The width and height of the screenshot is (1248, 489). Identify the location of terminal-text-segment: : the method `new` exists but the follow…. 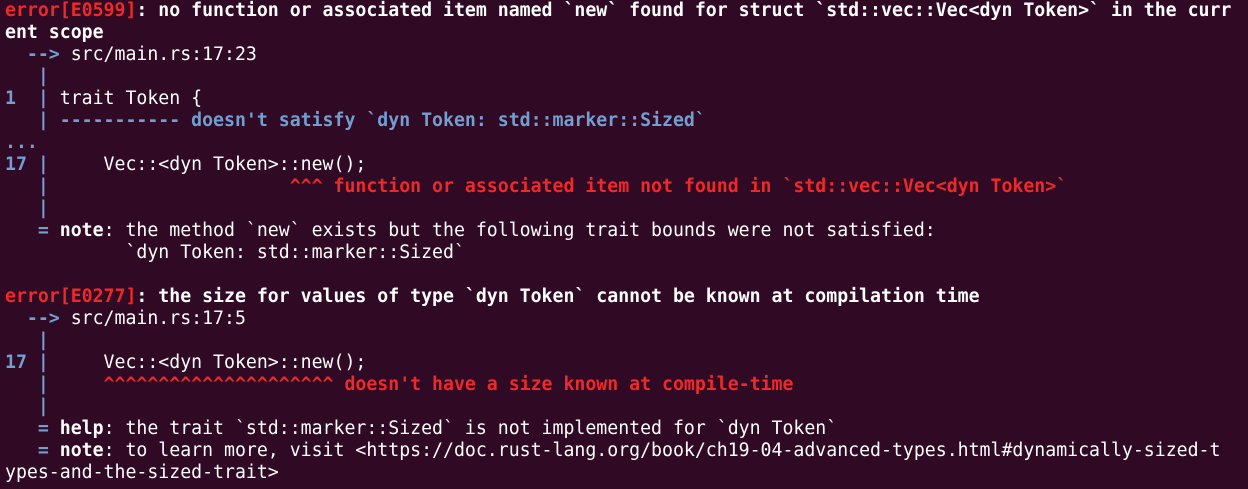
(519, 230).